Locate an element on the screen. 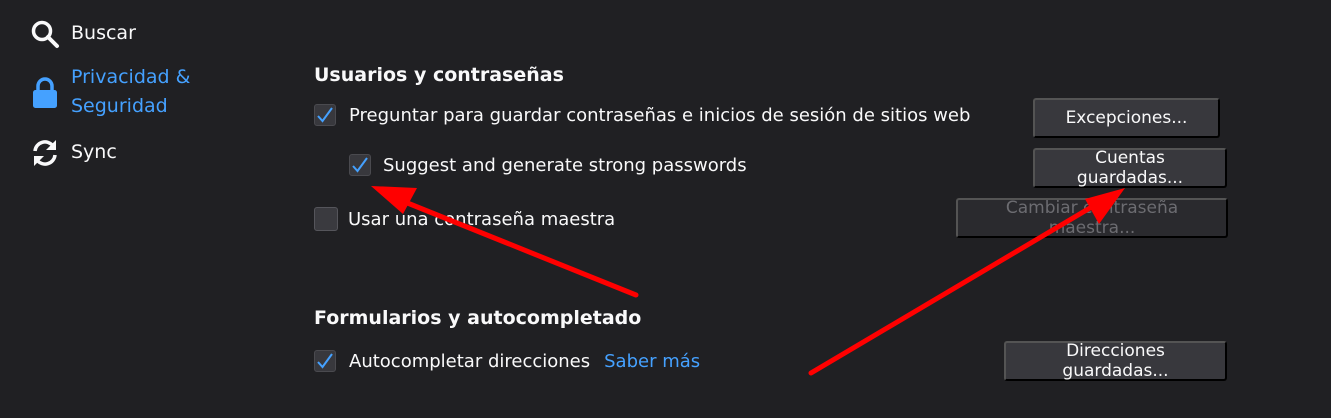 This screenshot has width=1331, height=418. sidebar-item-label: Privacidad & Seguridad is located at coordinates (131, 91).